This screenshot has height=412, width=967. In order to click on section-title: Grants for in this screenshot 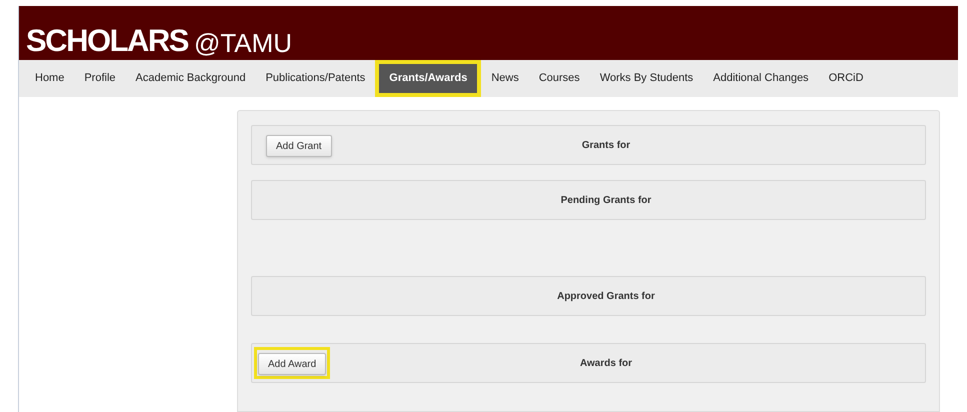, I will do `click(606, 145)`.